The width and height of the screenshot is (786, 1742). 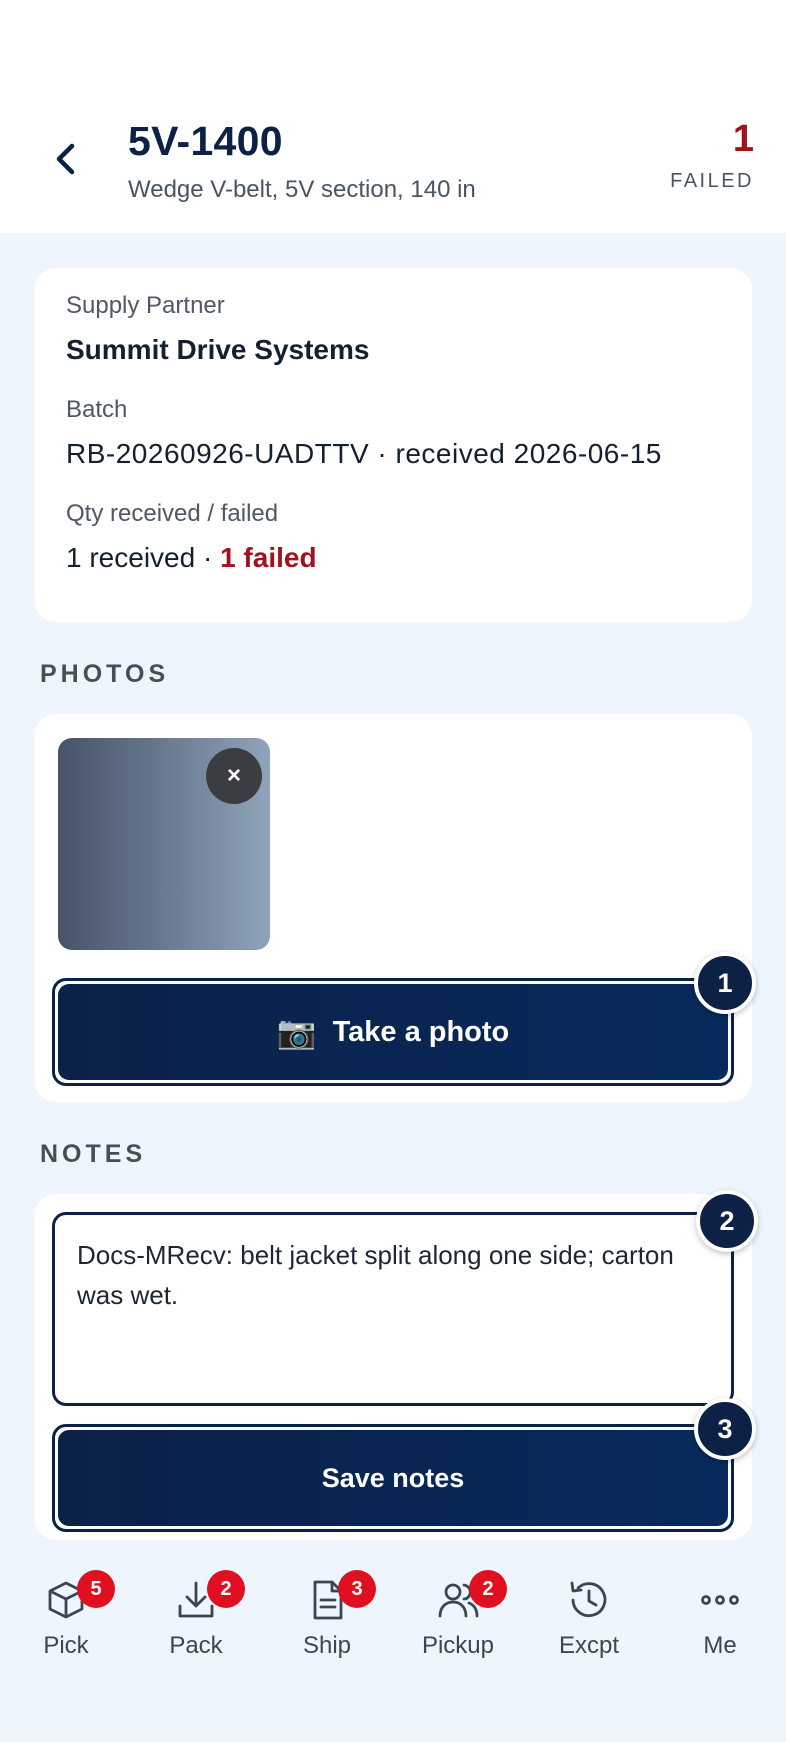 What do you see at coordinates (712, 181) in the screenshot?
I see `failed-label: FAILED` at bounding box center [712, 181].